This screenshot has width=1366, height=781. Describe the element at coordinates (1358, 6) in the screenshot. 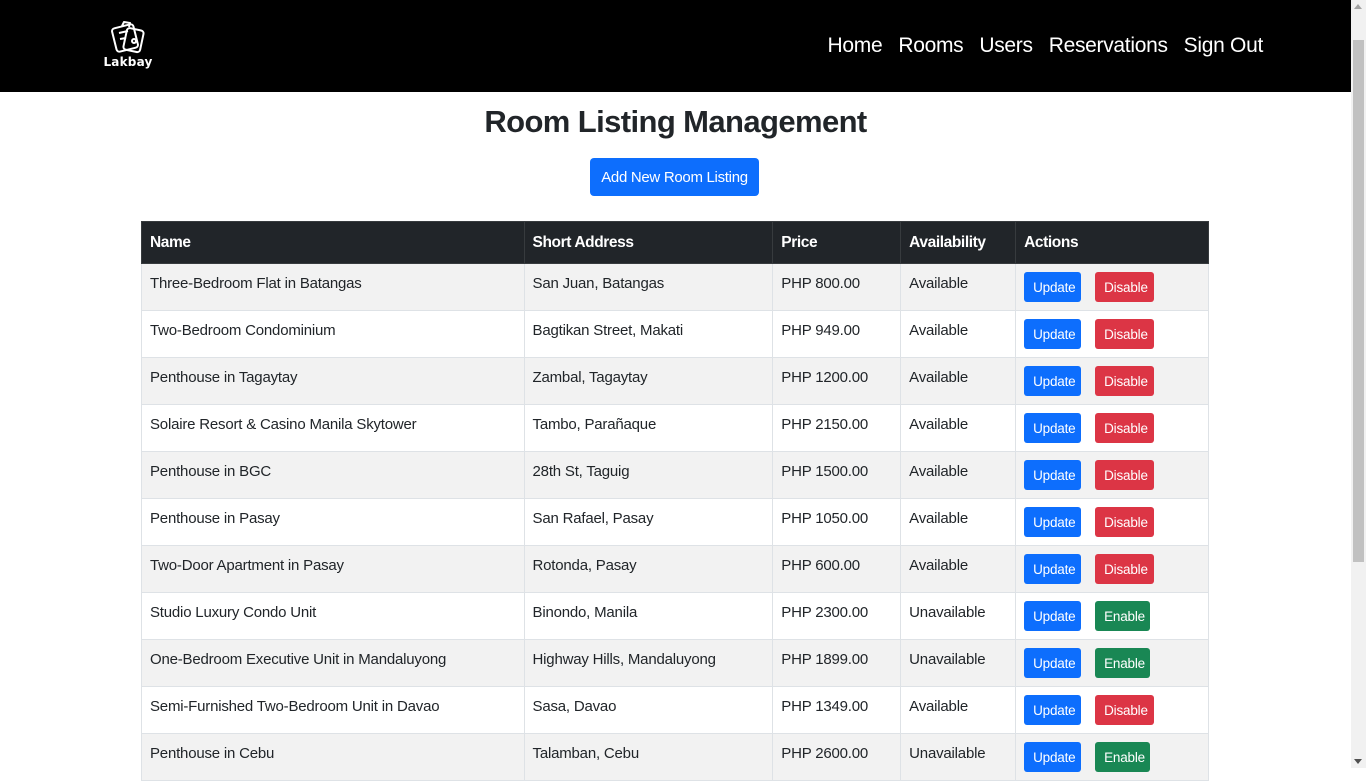

I see `scroll-up-arrow-icon` at that location.